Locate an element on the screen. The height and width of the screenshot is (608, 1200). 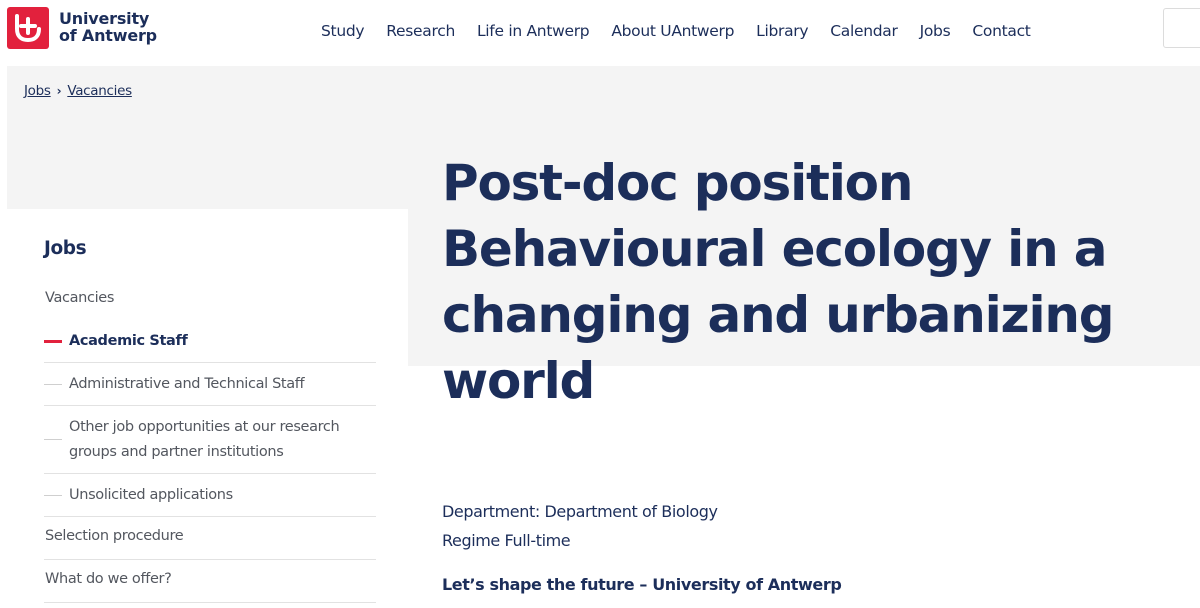
breadcrumb: Jobs › Vacancies is located at coordinates (78, 91).